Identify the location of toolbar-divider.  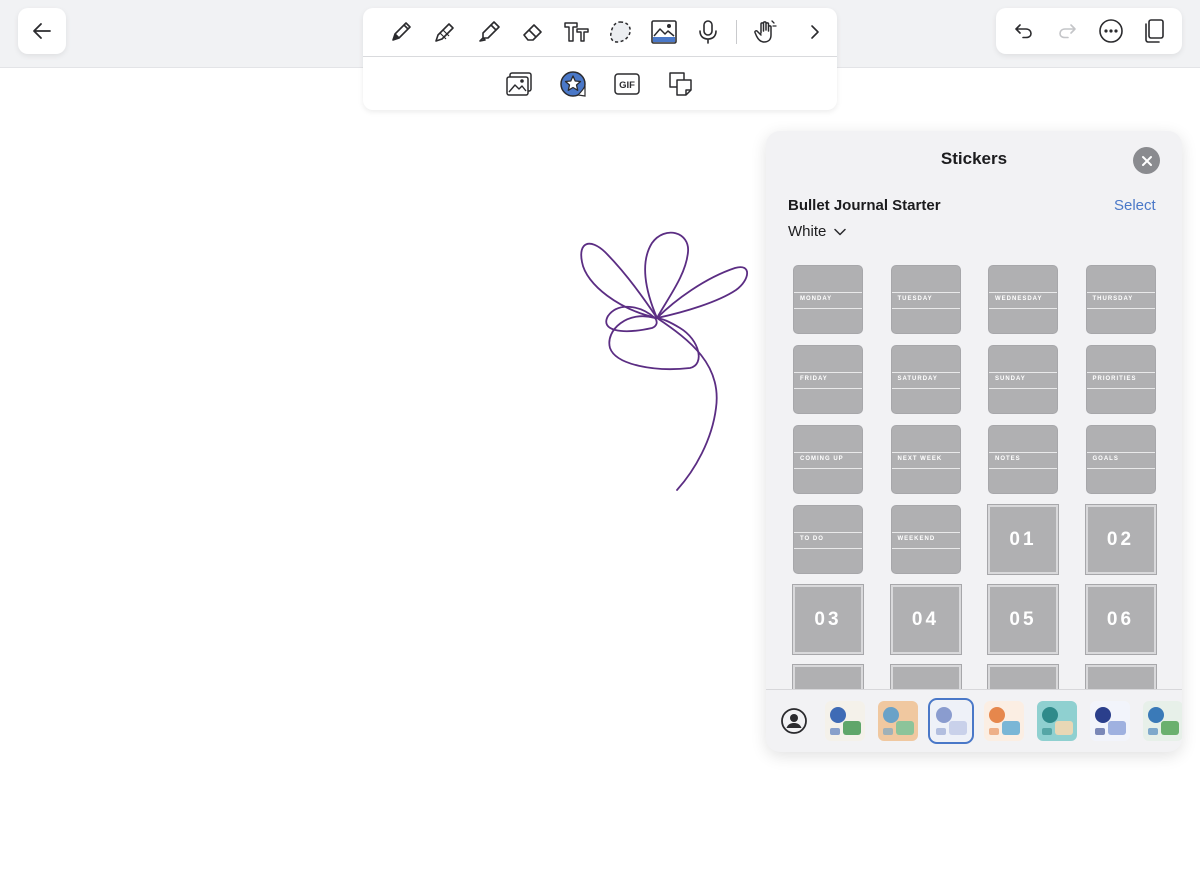
(737, 32).